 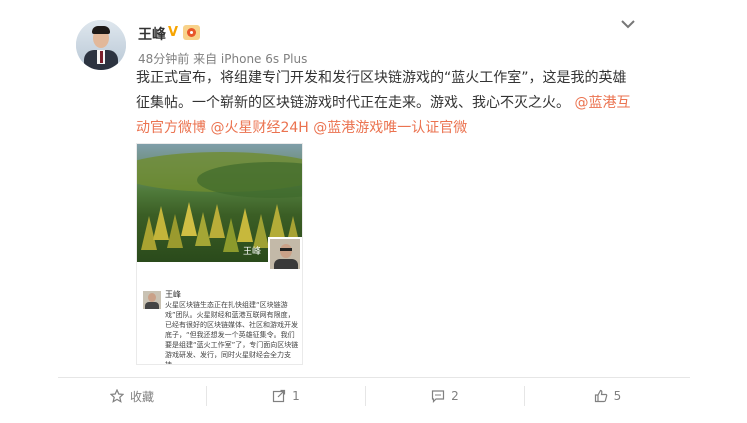 What do you see at coordinates (163, 59) in the screenshot?
I see `post-time: 48分钟前` at bounding box center [163, 59].